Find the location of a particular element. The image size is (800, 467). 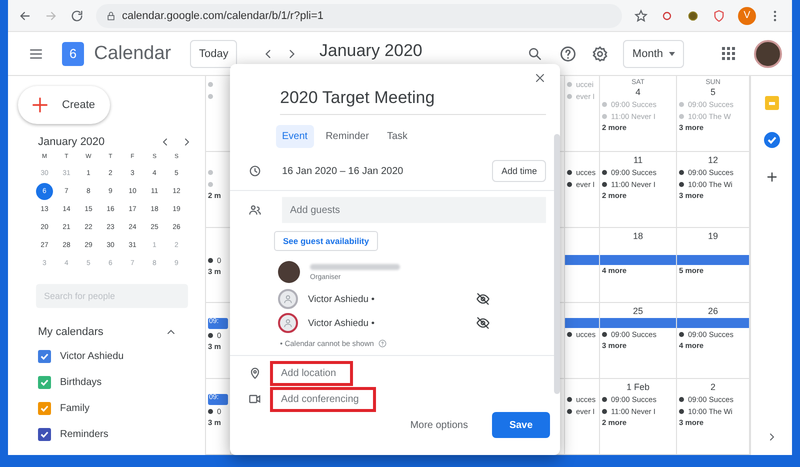

shield-icon is located at coordinates (719, 15).